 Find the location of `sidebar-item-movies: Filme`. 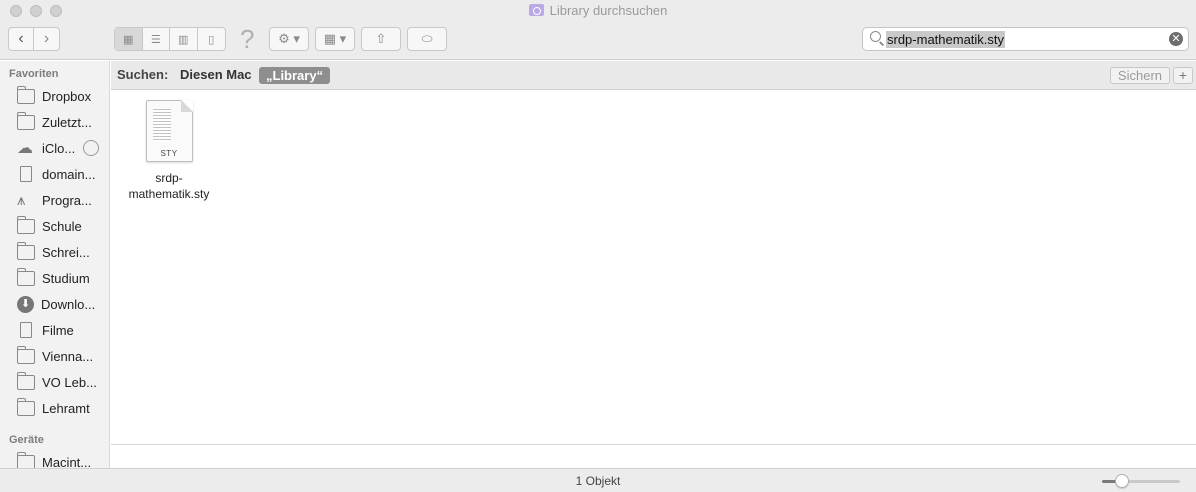

sidebar-item-movies: Filme is located at coordinates (54, 330).